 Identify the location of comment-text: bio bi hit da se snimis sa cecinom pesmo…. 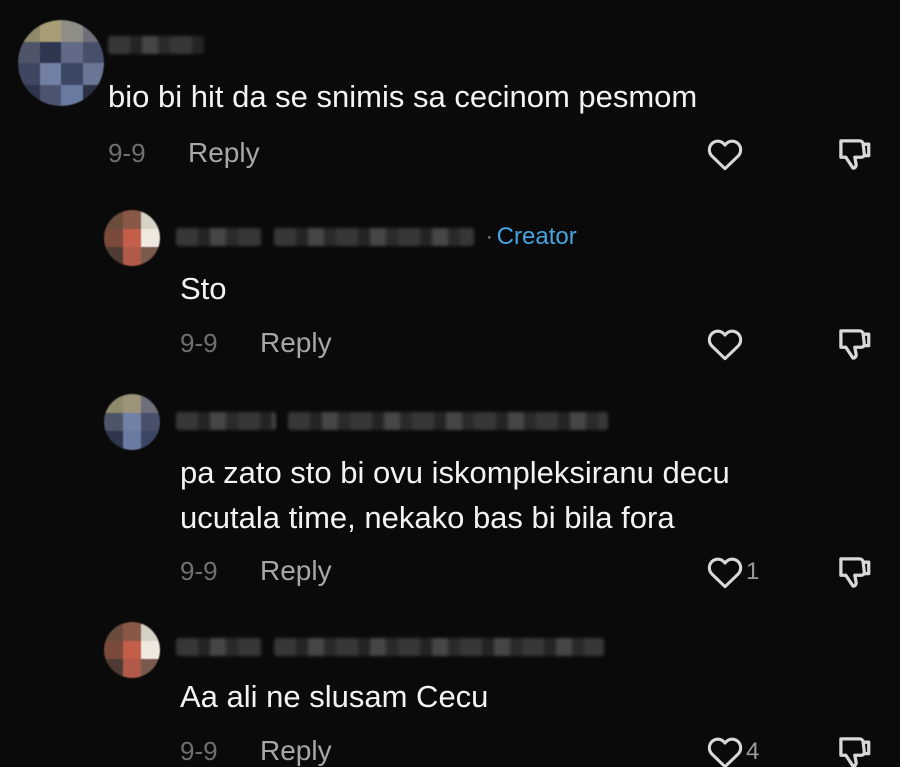
(403, 96).